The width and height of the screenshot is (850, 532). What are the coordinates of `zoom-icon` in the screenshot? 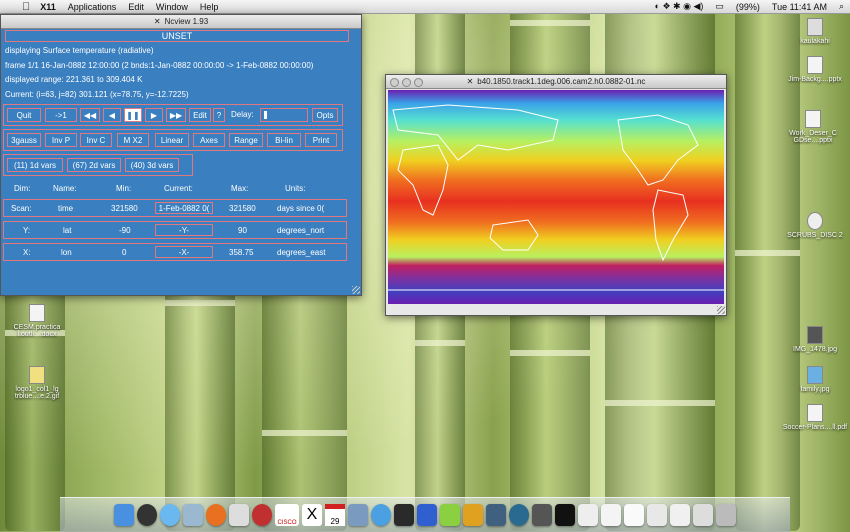 It's located at (418, 82).